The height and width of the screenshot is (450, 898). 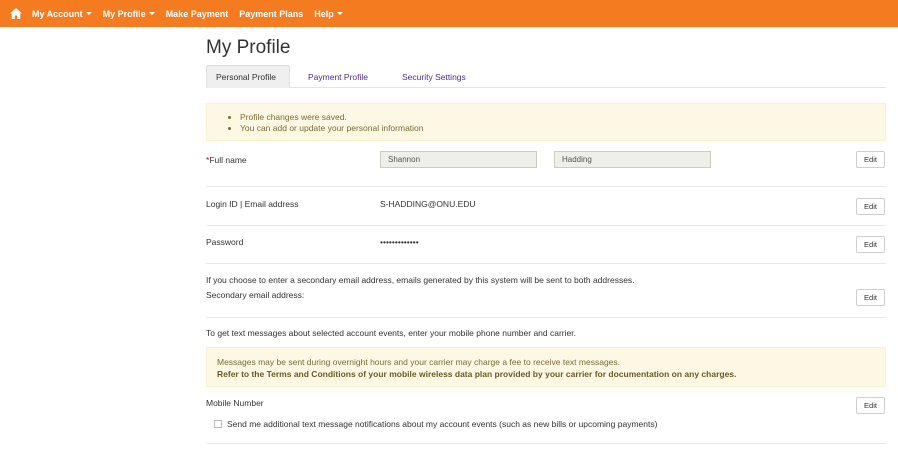 I want to click on secondary-email-label: Secondary email address:, so click(x=255, y=295).